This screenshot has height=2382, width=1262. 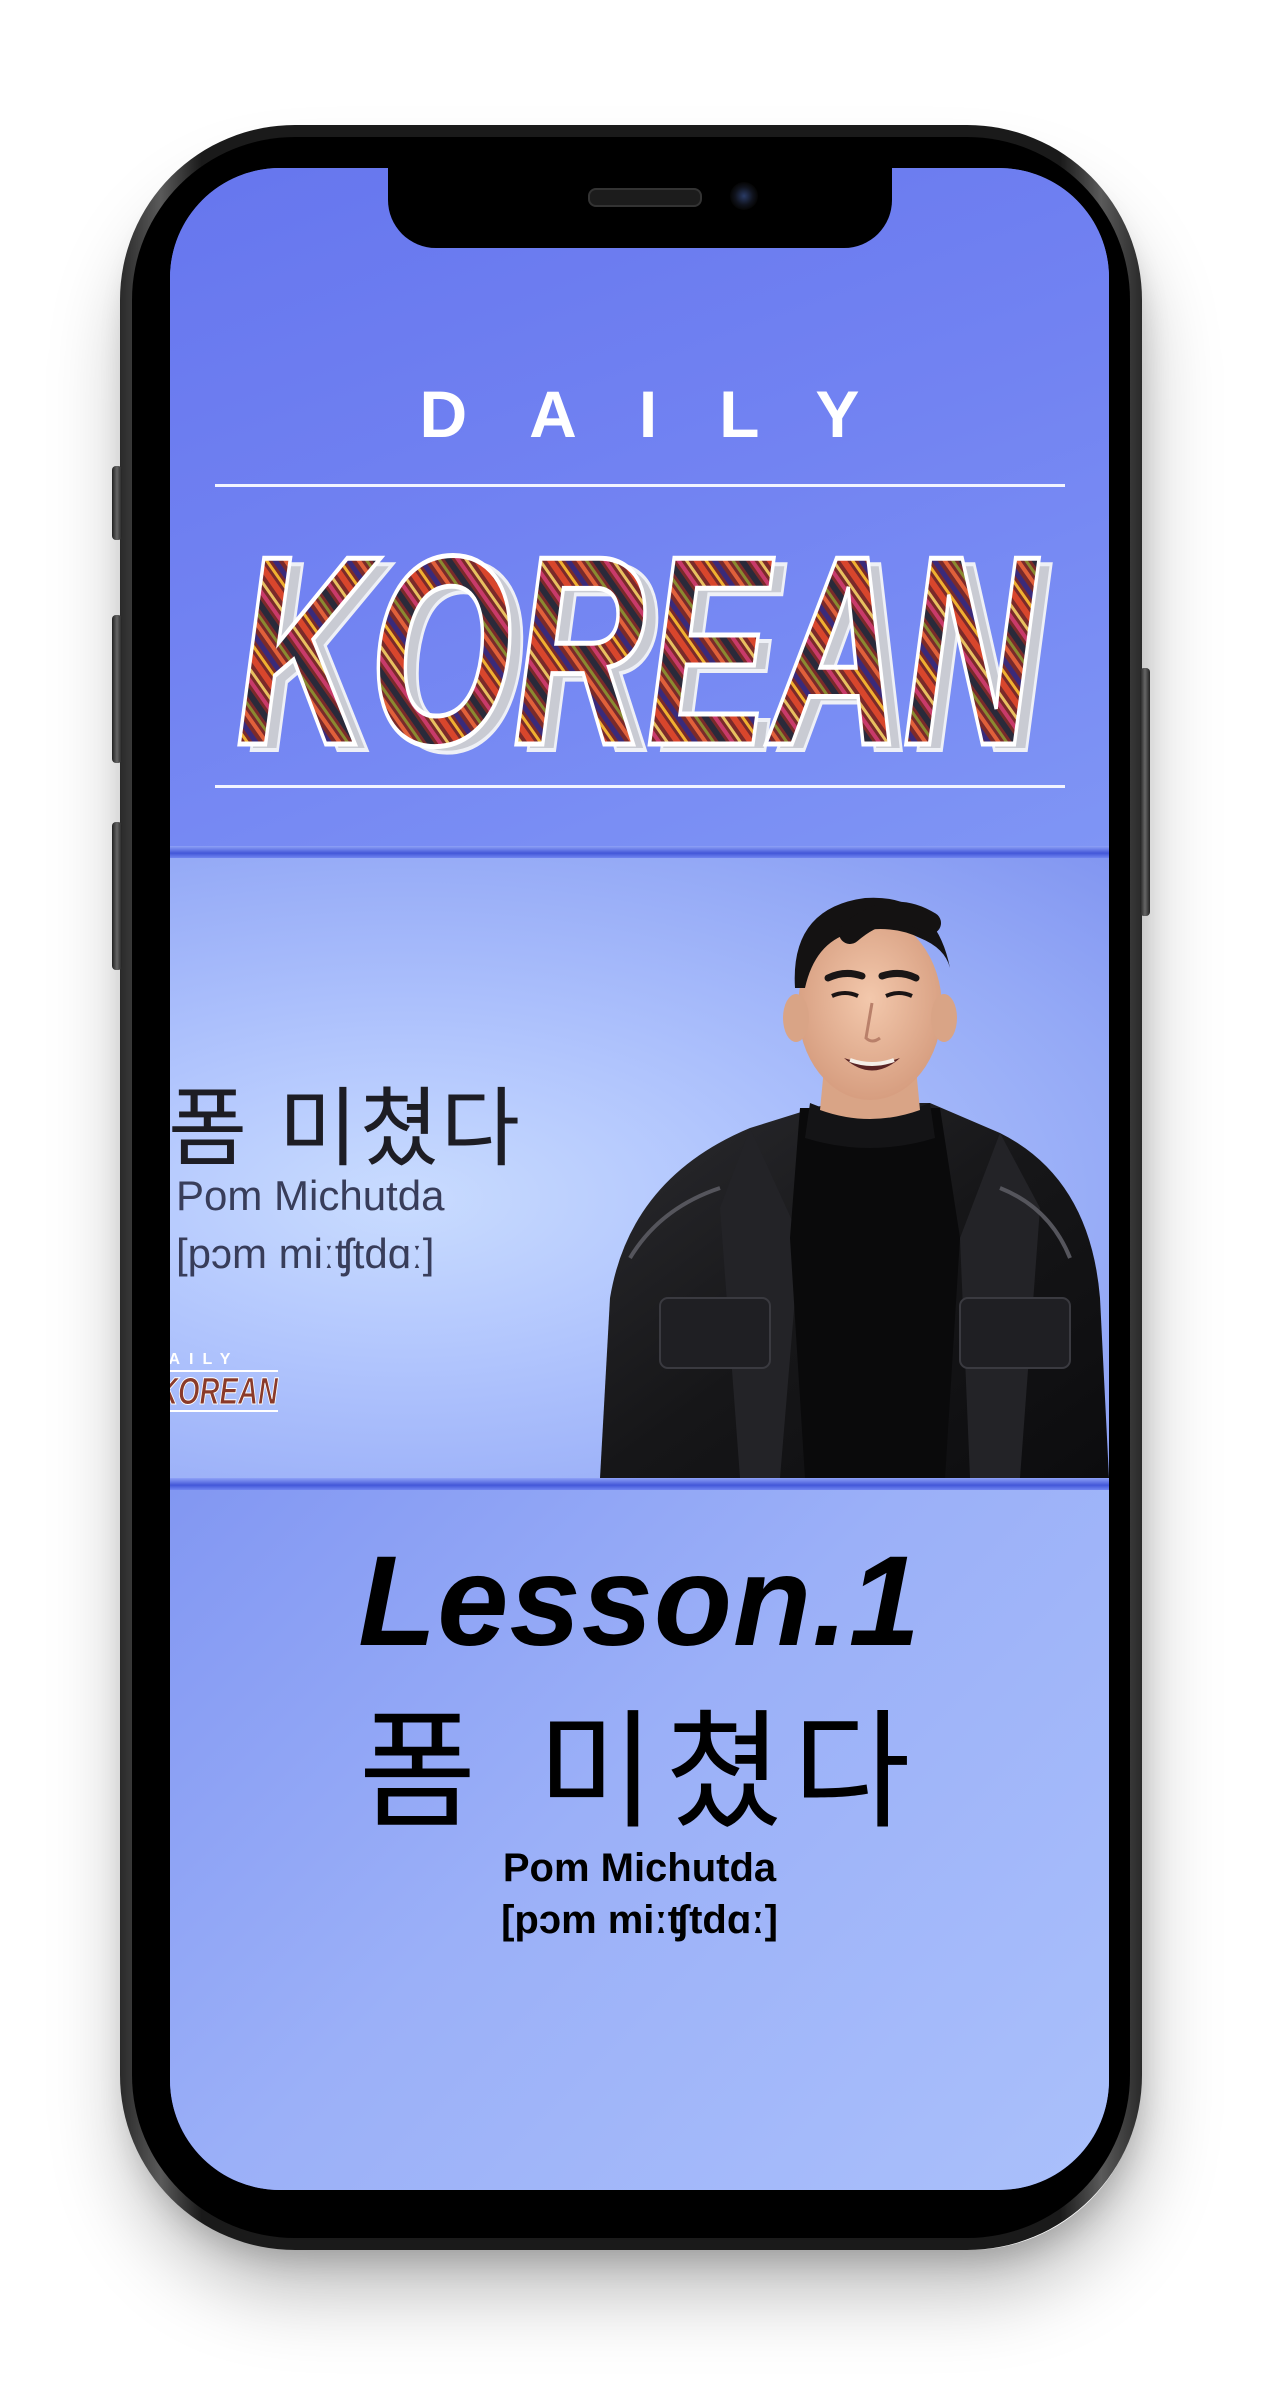 What do you see at coordinates (117, 896) in the screenshot?
I see `volume-down-button` at bounding box center [117, 896].